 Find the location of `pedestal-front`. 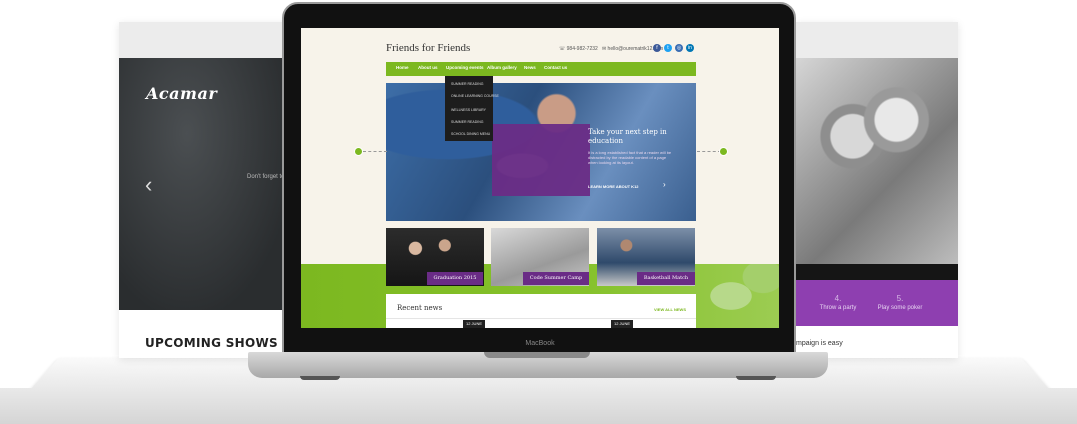

pedestal-front is located at coordinates (538, 406).